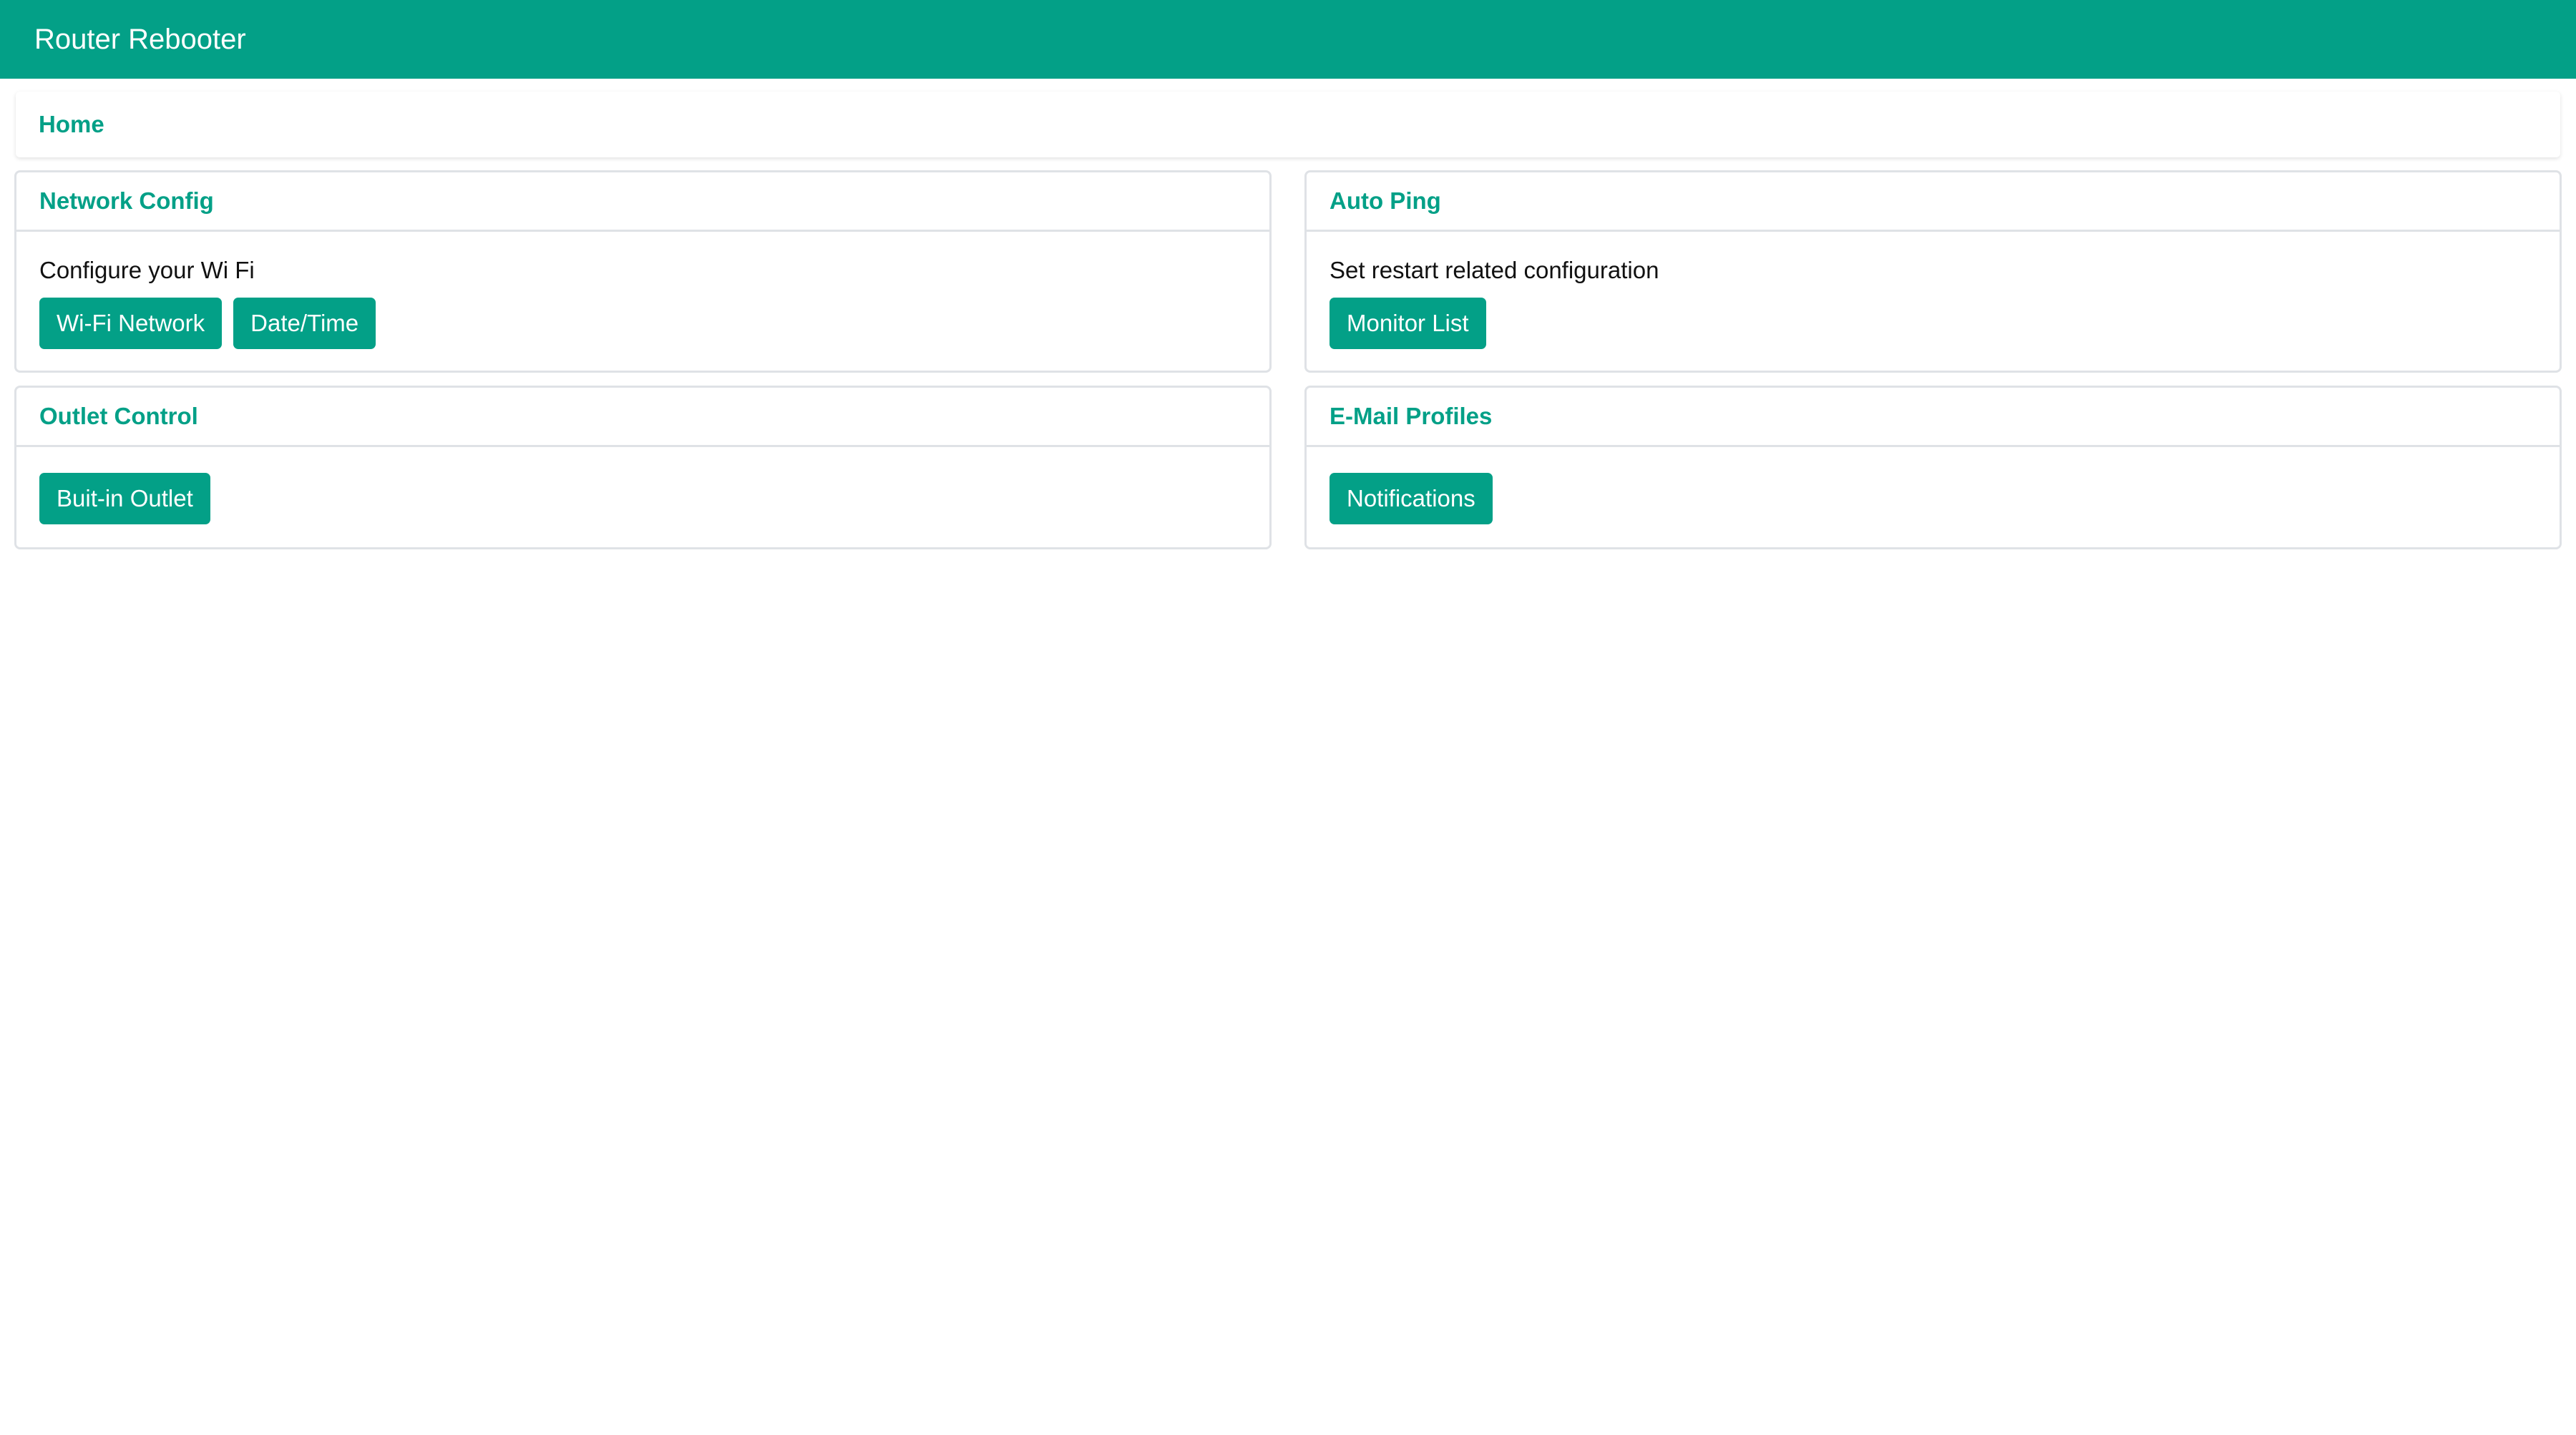  What do you see at coordinates (1933, 202) in the screenshot?
I see `card-header: Auto Ping` at bounding box center [1933, 202].